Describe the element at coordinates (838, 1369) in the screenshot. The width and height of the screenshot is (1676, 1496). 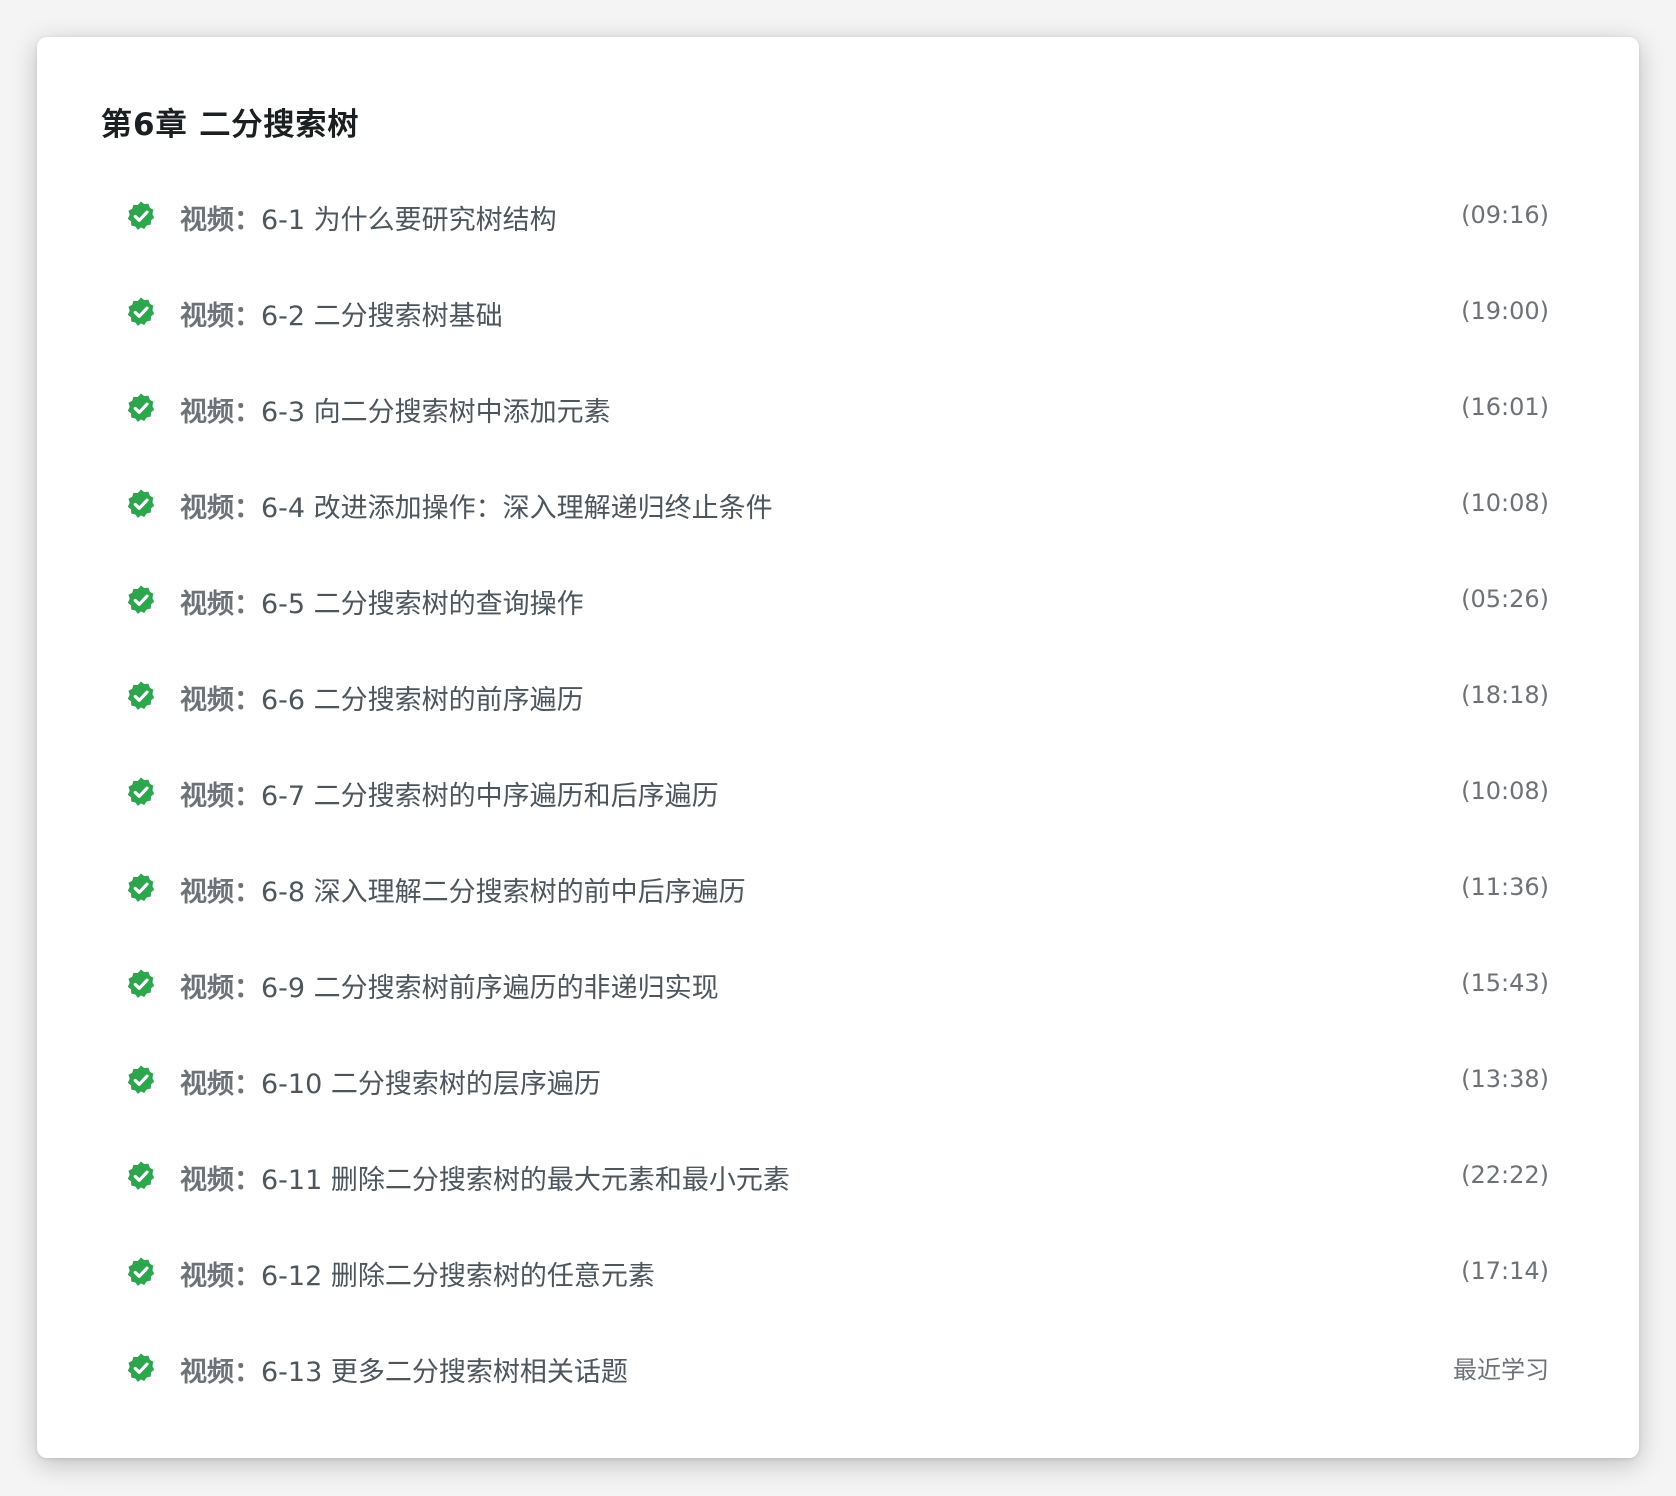
I see `lesson-item: 视频： 6-13 更多二分搜索树相关话题 最近学习` at that location.